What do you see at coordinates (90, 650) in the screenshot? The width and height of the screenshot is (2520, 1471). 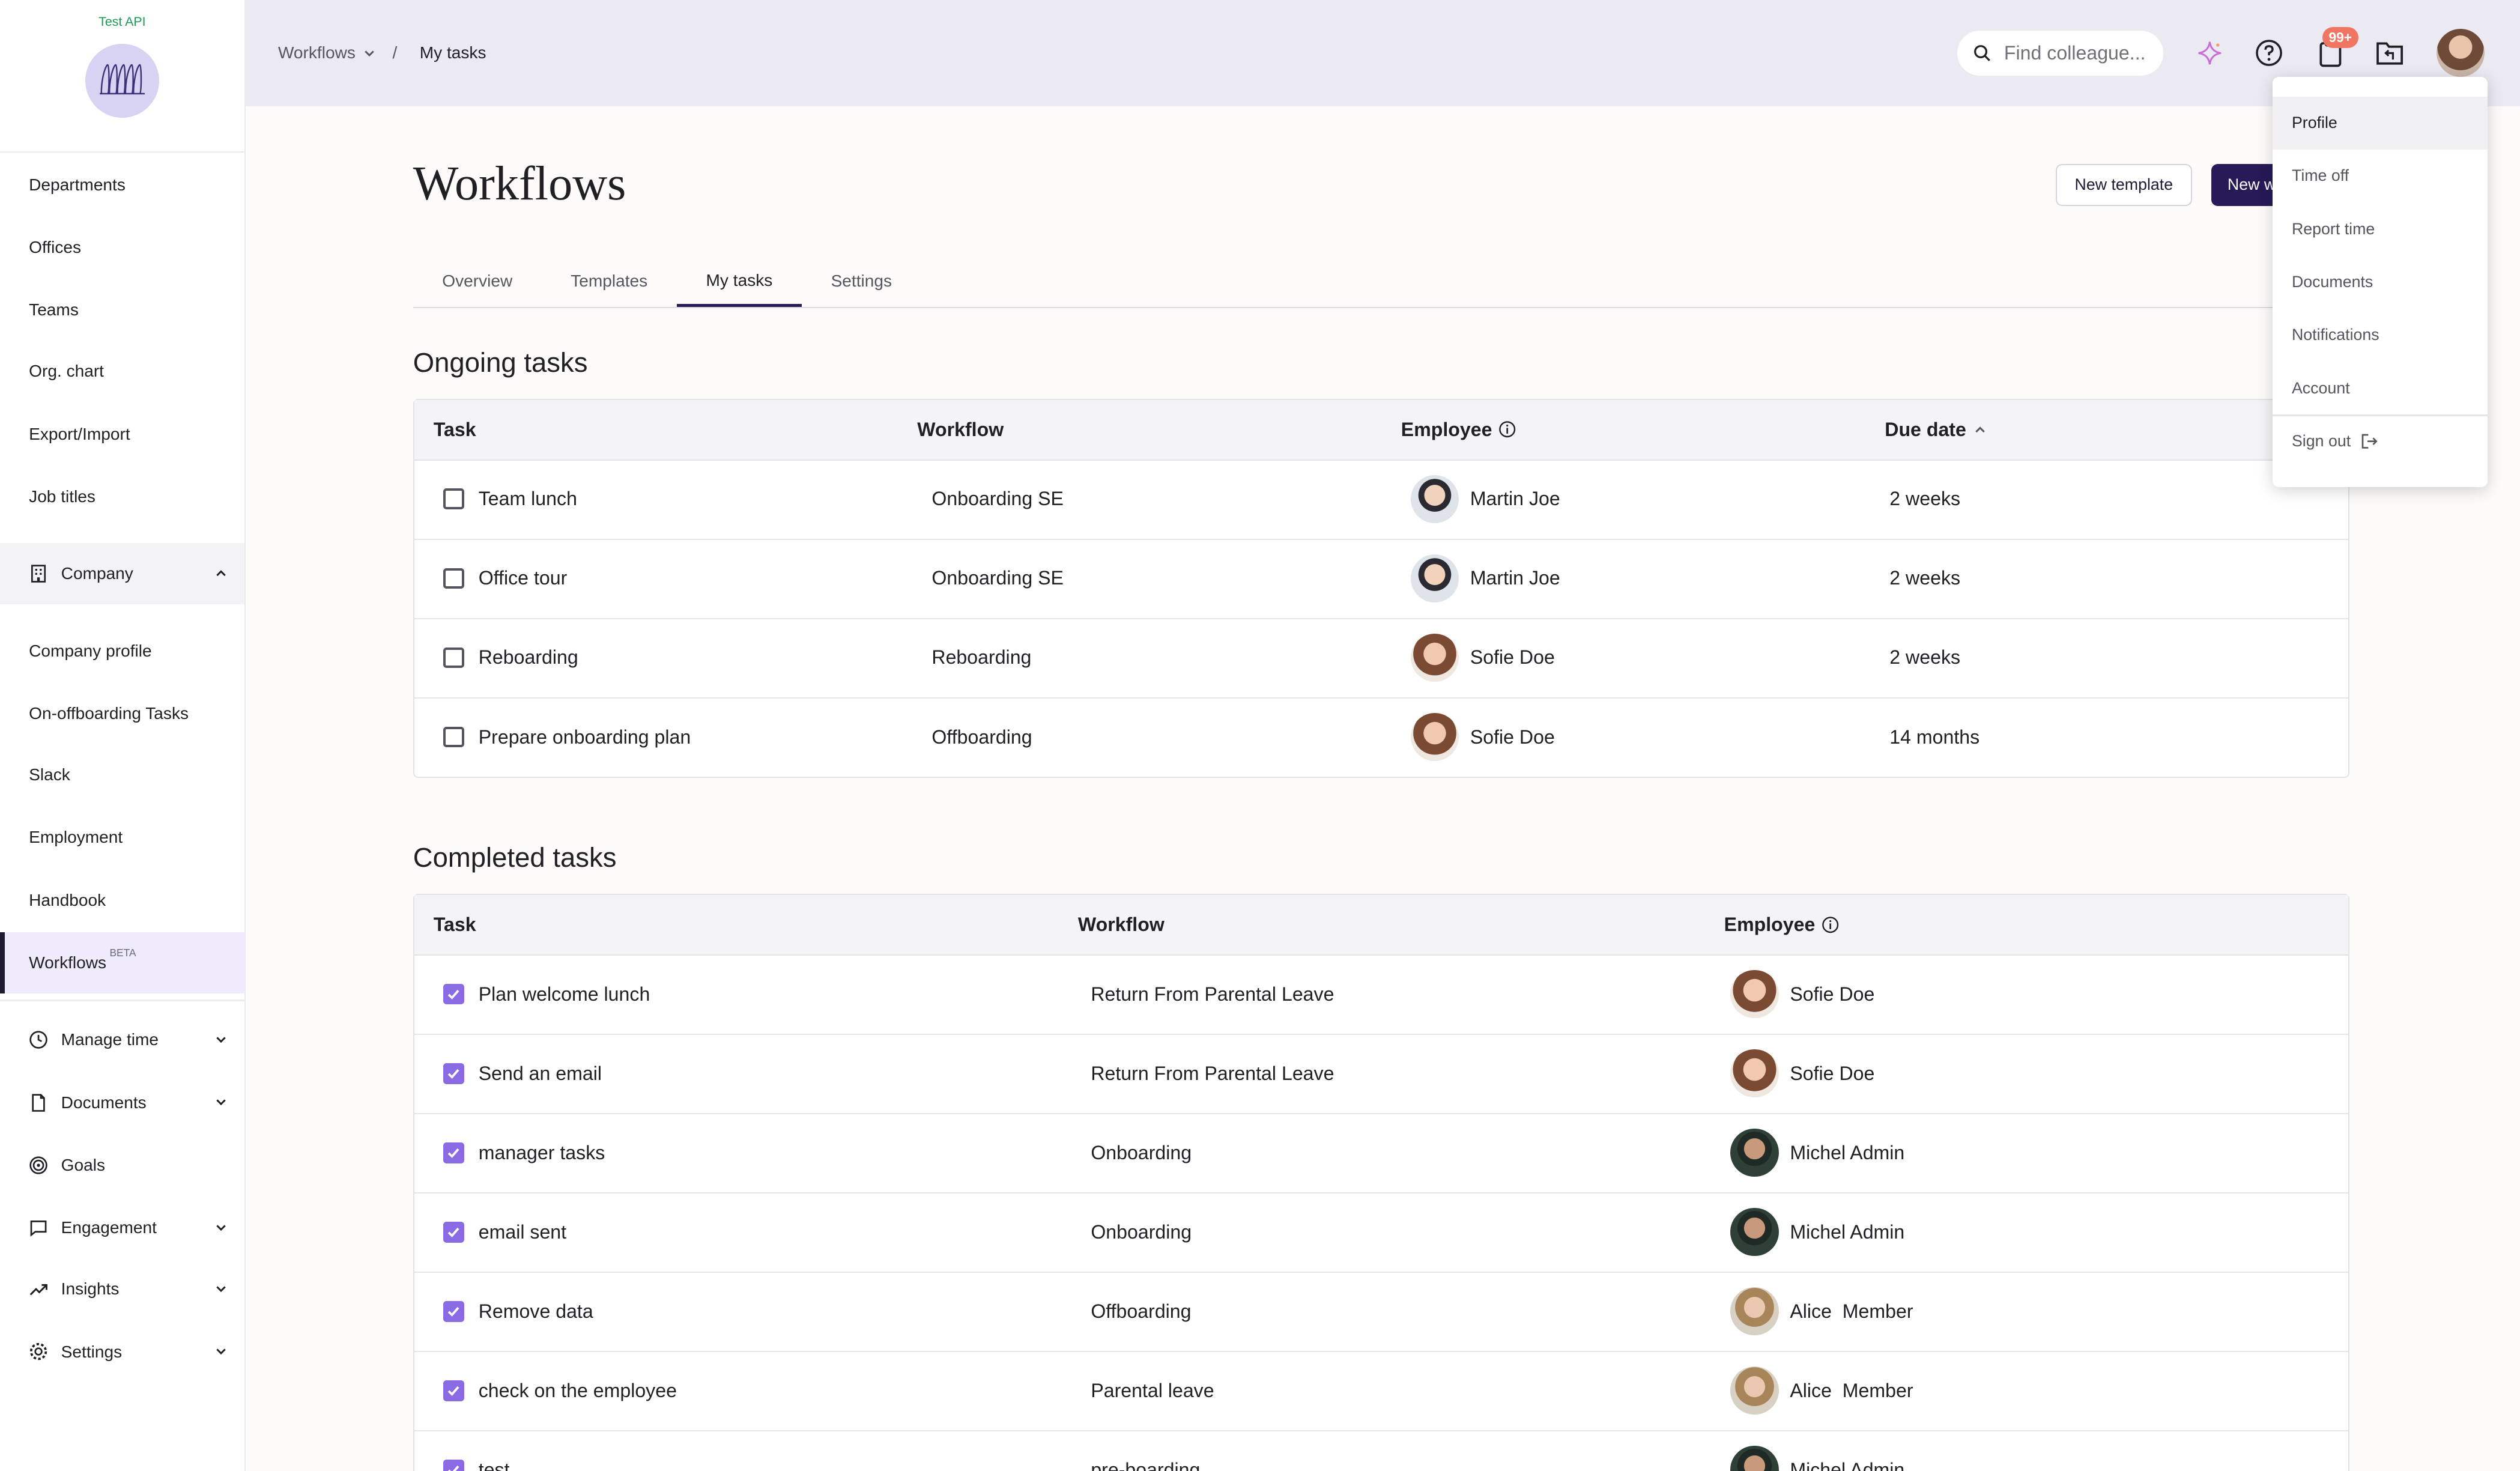 I see `sidebar-item-label: Company profile` at bounding box center [90, 650].